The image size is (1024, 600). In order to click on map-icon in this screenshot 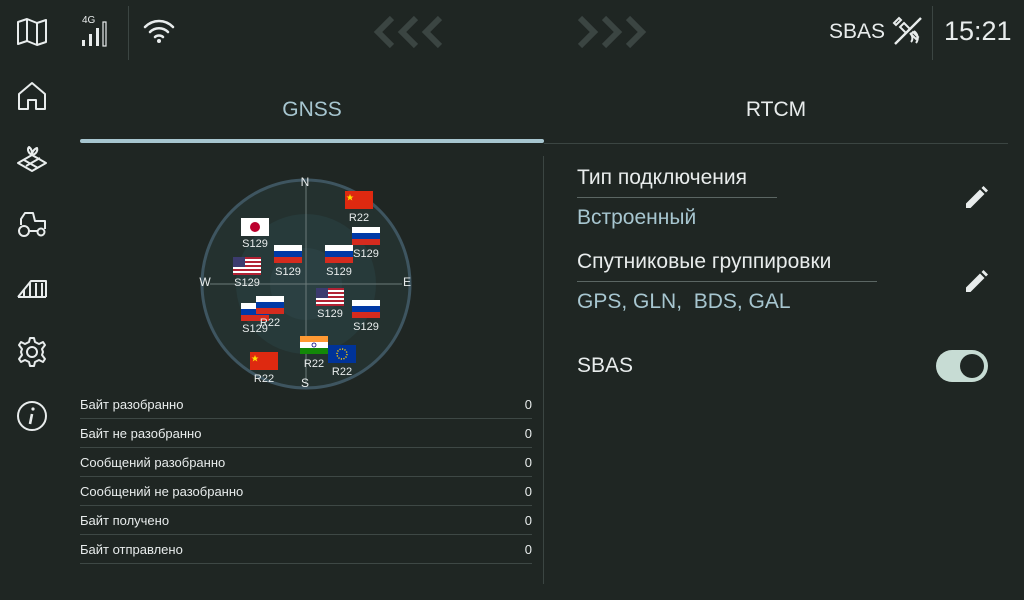, I will do `click(32, 32)`.